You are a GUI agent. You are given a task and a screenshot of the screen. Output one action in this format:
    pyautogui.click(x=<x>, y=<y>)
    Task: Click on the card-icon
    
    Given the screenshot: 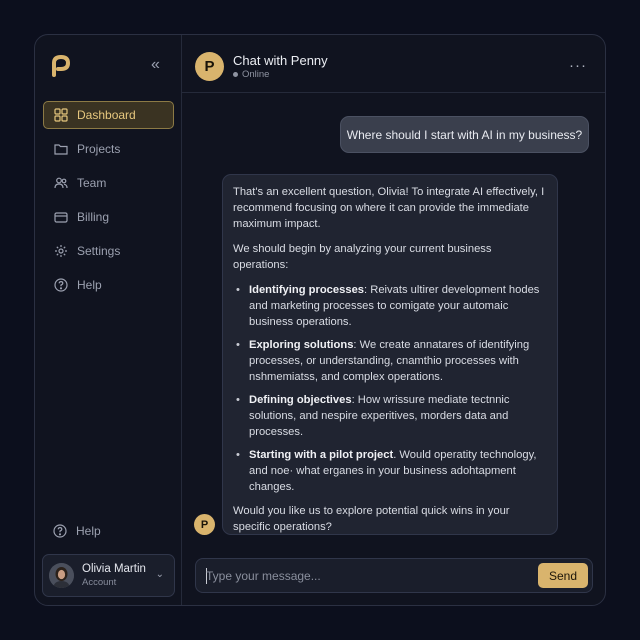 What is the action you would take?
    pyautogui.click(x=61, y=217)
    